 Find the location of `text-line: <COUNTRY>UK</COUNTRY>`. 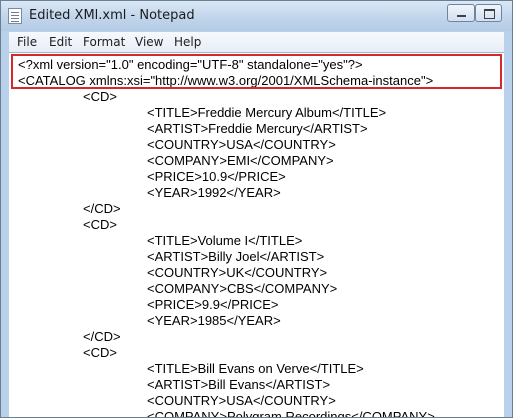

text-line: <COUNTRY>UK</COUNTRY> is located at coordinates (237, 272).